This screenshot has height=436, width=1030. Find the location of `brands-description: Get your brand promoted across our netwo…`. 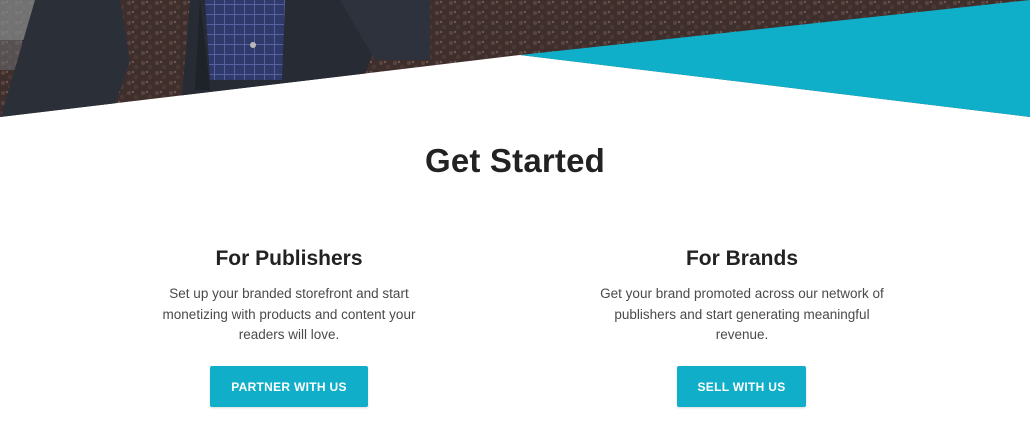

brands-description: Get your brand promoted across our netwo… is located at coordinates (742, 314).